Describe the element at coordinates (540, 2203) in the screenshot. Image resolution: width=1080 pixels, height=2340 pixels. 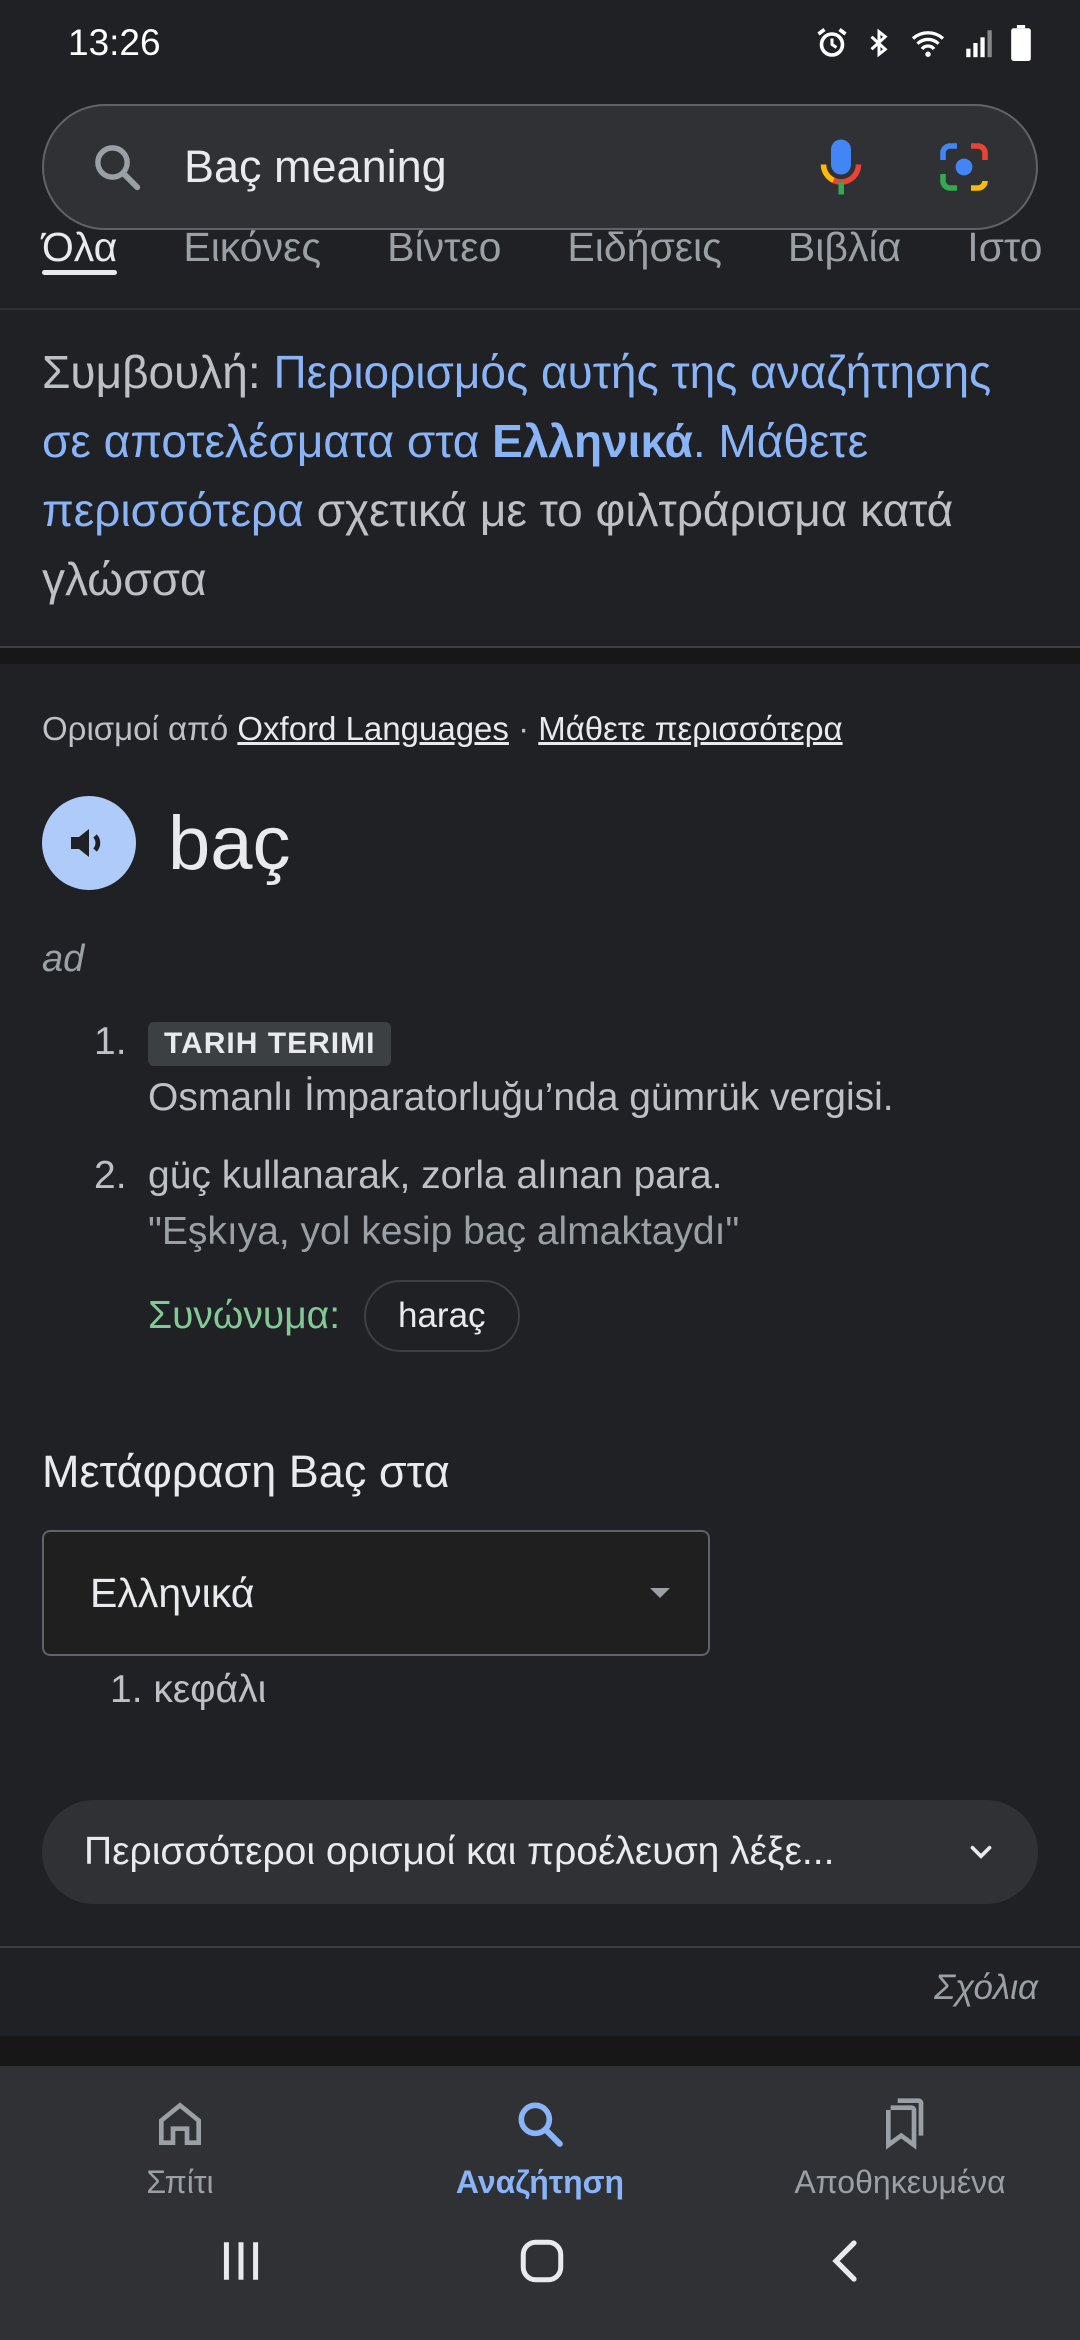
I see `bottom-navigation: Σπίτι Αναζήτηση Αποθηκευμένα` at that location.